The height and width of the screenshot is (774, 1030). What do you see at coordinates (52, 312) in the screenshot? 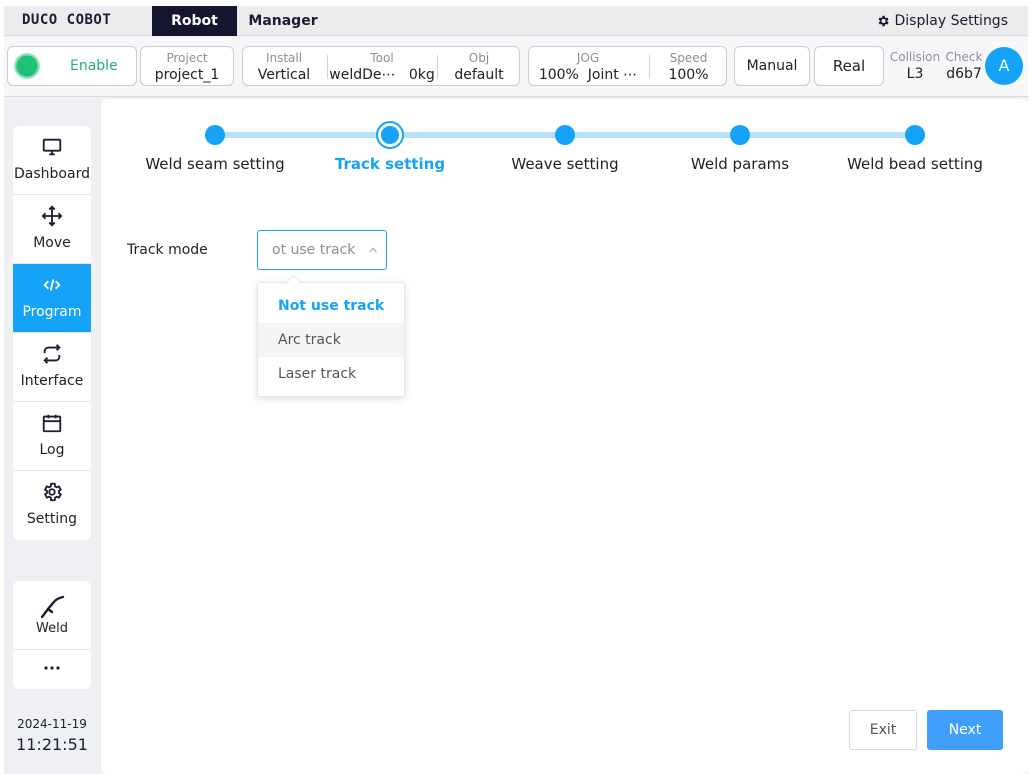
I see `sidebar-item-label: Program` at bounding box center [52, 312].